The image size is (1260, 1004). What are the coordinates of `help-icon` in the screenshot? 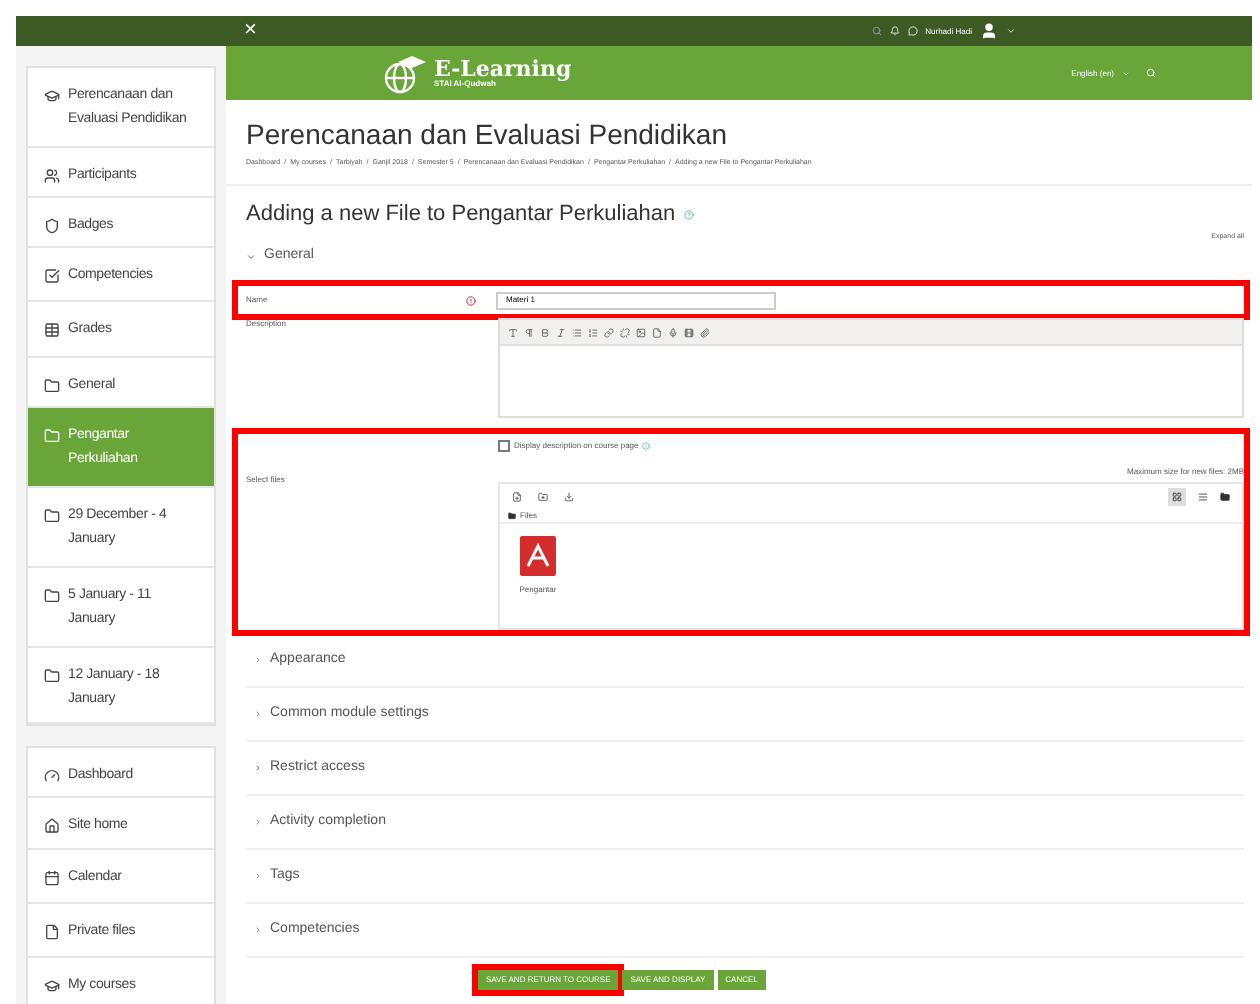 It's located at (688, 215).